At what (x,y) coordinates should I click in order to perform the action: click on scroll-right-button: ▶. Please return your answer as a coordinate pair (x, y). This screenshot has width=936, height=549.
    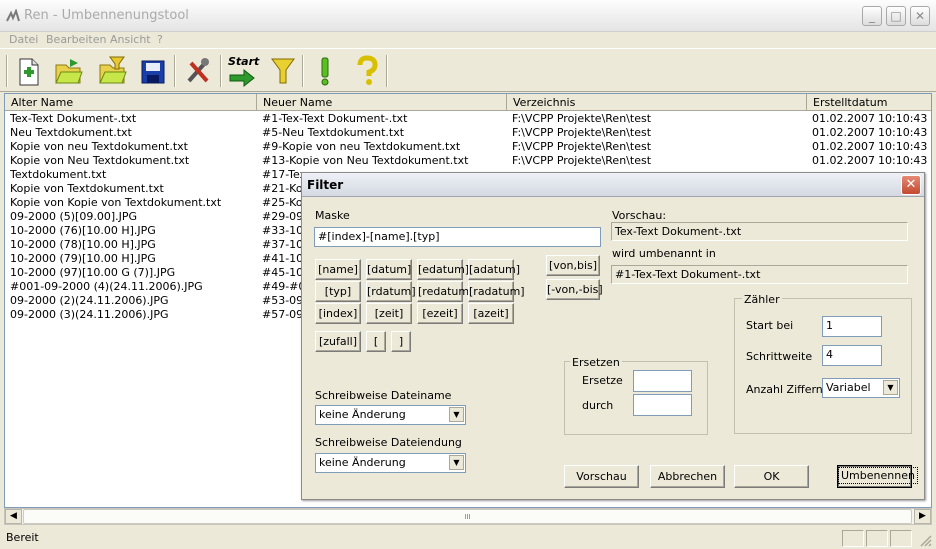
    Looking at the image, I should click on (922, 516).